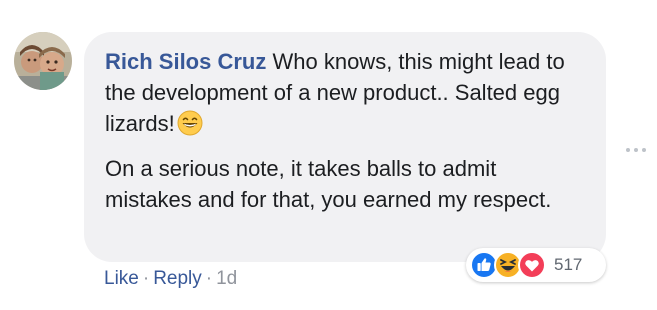 This screenshot has height=310, width=657. I want to click on reply-link: Reply, so click(177, 278).